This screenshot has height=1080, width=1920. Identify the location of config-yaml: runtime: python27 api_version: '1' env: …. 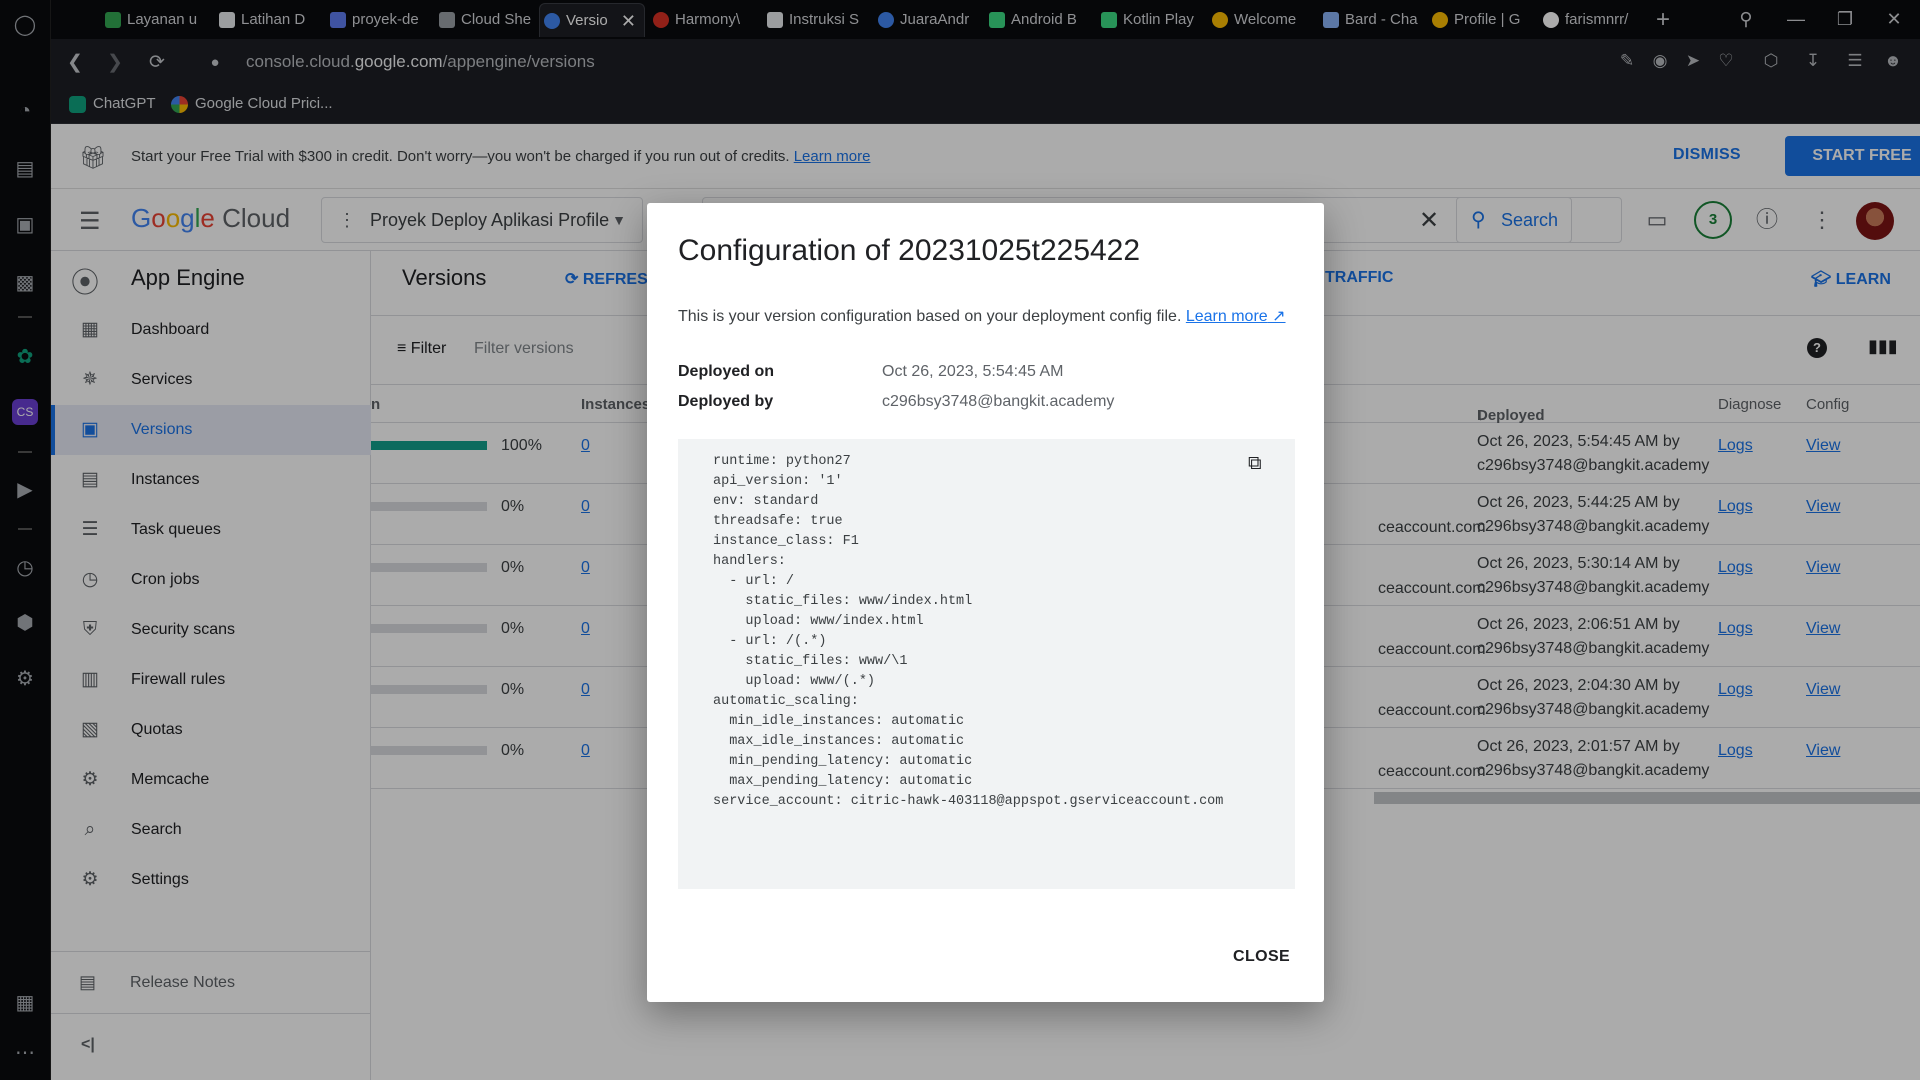
(968, 632).